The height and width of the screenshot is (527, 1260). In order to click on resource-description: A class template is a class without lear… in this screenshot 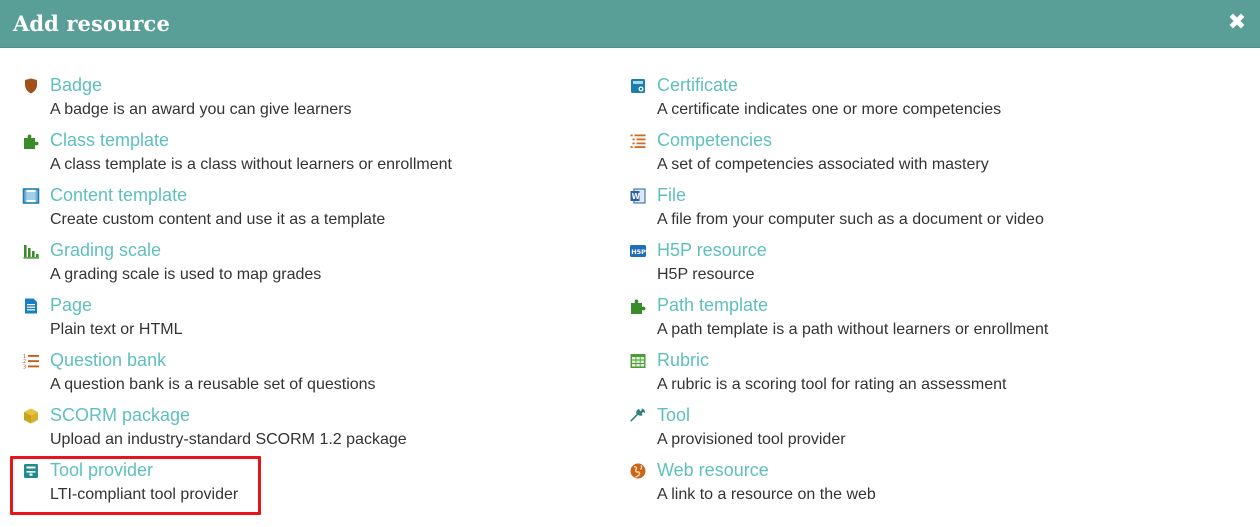, I will do `click(251, 164)`.